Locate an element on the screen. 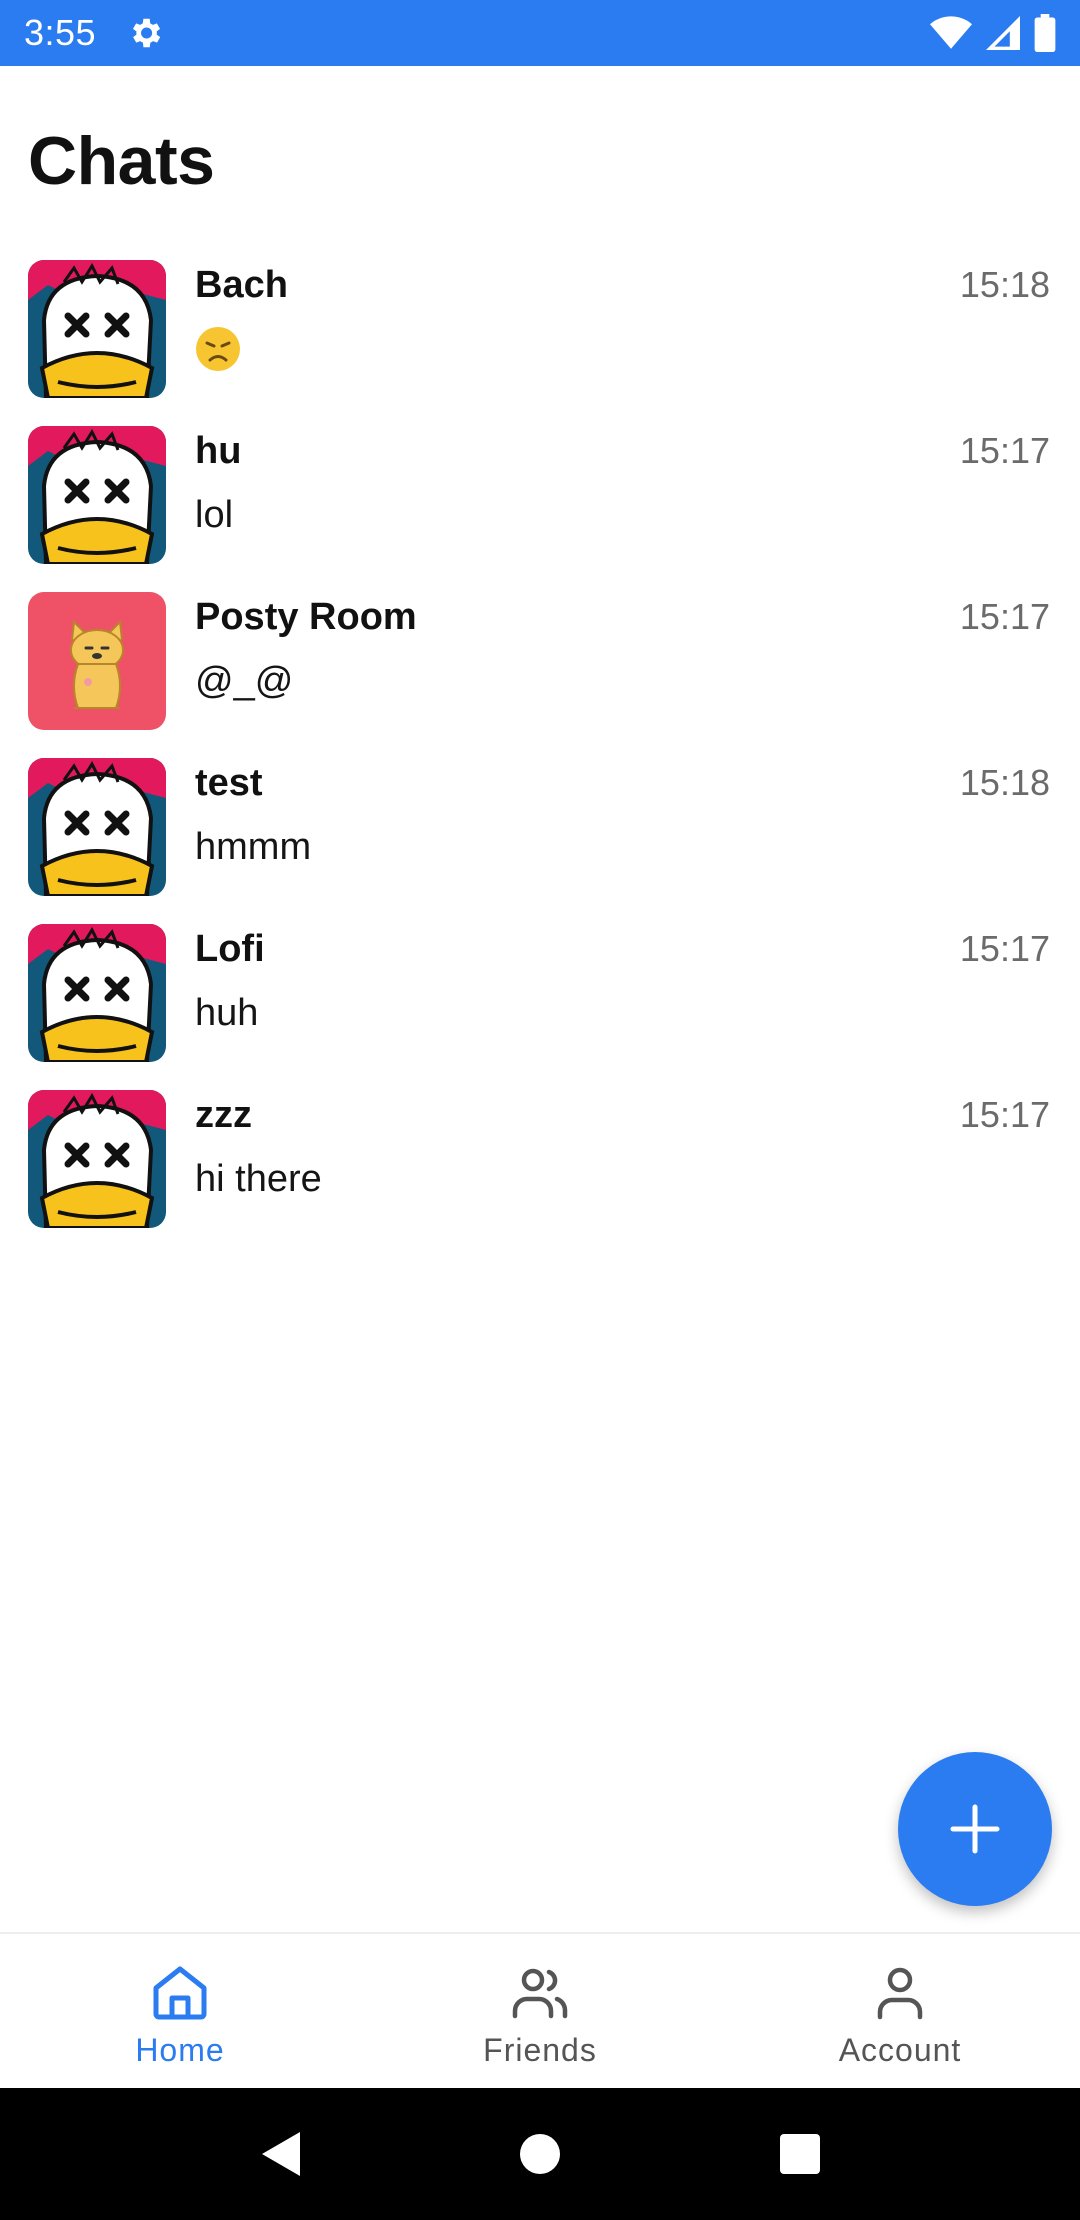 The height and width of the screenshot is (2220, 1080). chat-last-message: hmmm is located at coordinates (253, 847).